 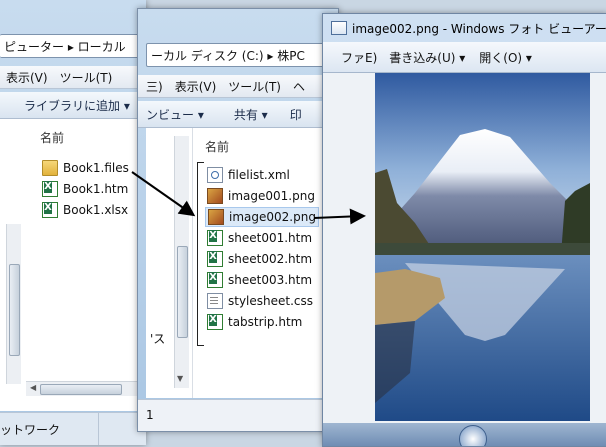 I want to click on selection-bracket, so click(x=200, y=254).